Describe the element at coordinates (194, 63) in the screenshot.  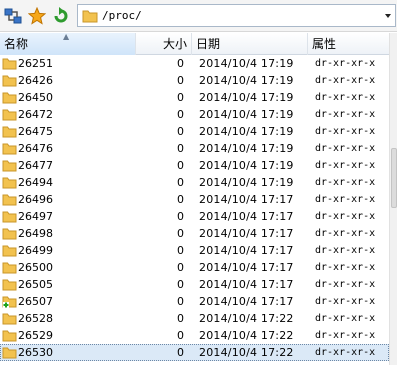
I see `file-row: 26251 0 2014/10/4 17:19 dr-xr-xr-x` at that location.